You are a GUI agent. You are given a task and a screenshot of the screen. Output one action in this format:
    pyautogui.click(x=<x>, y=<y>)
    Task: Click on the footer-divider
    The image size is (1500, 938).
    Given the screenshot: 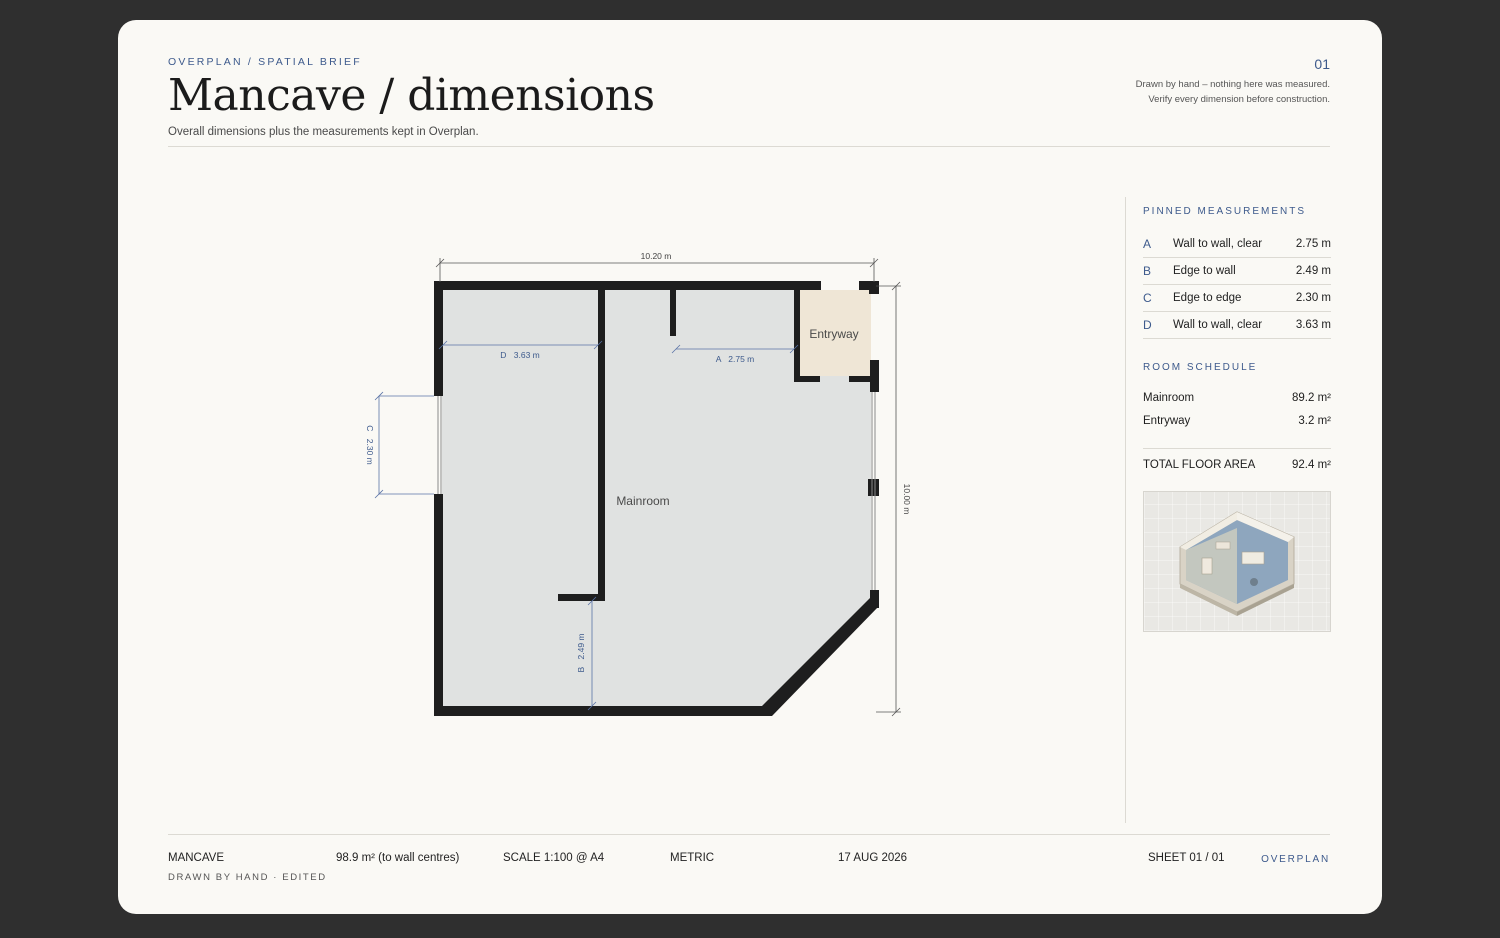 What is the action you would take?
    pyautogui.click(x=749, y=834)
    